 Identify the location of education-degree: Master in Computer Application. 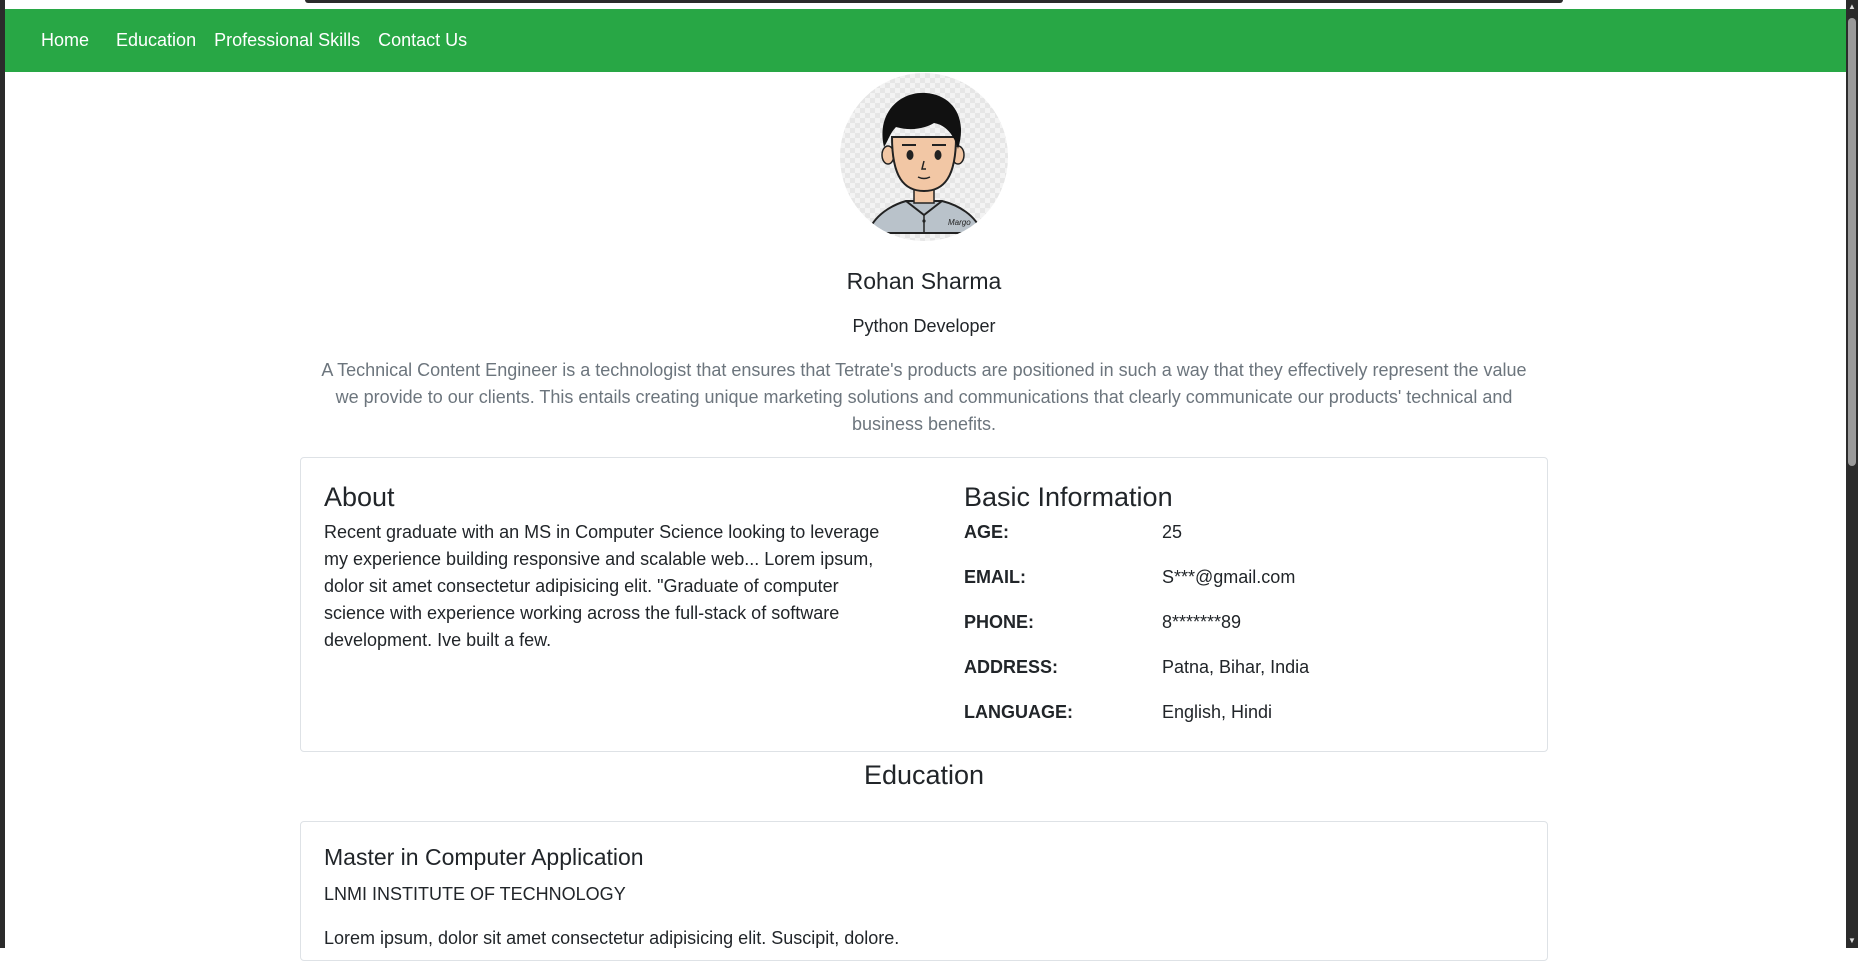
(484, 857).